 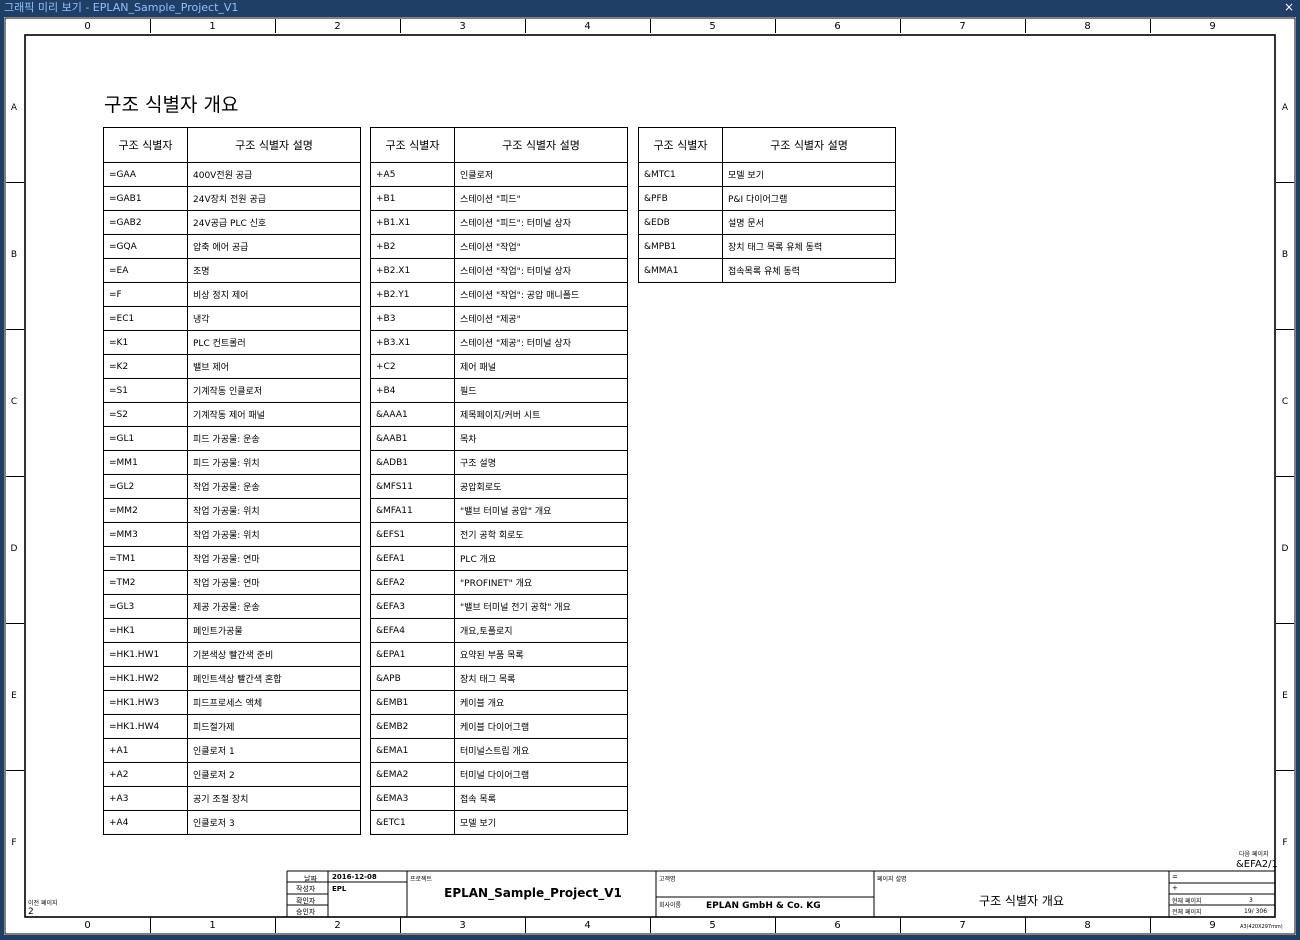 What do you see at coordinates (667, 879) in the screenshot?
I see `customer-label: 고객명` at bounding box center [667, 879].